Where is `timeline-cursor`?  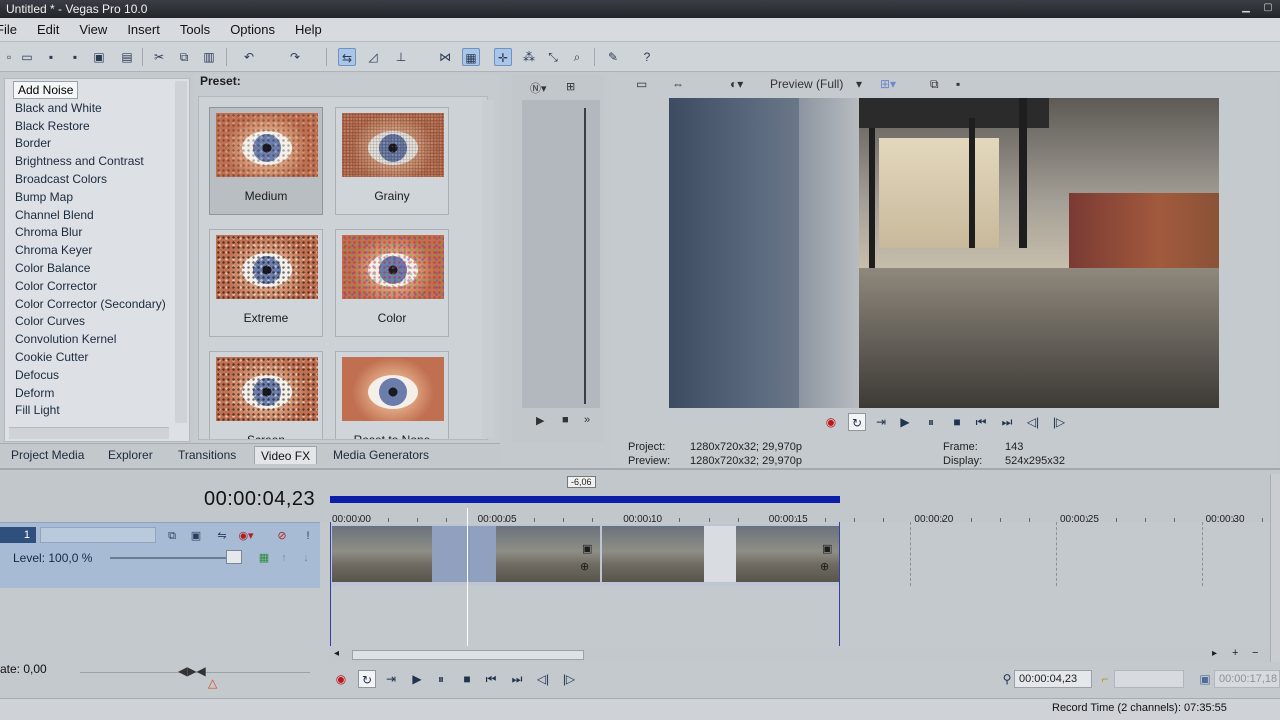 timeline-cursor is located at coordinates (467, 577).